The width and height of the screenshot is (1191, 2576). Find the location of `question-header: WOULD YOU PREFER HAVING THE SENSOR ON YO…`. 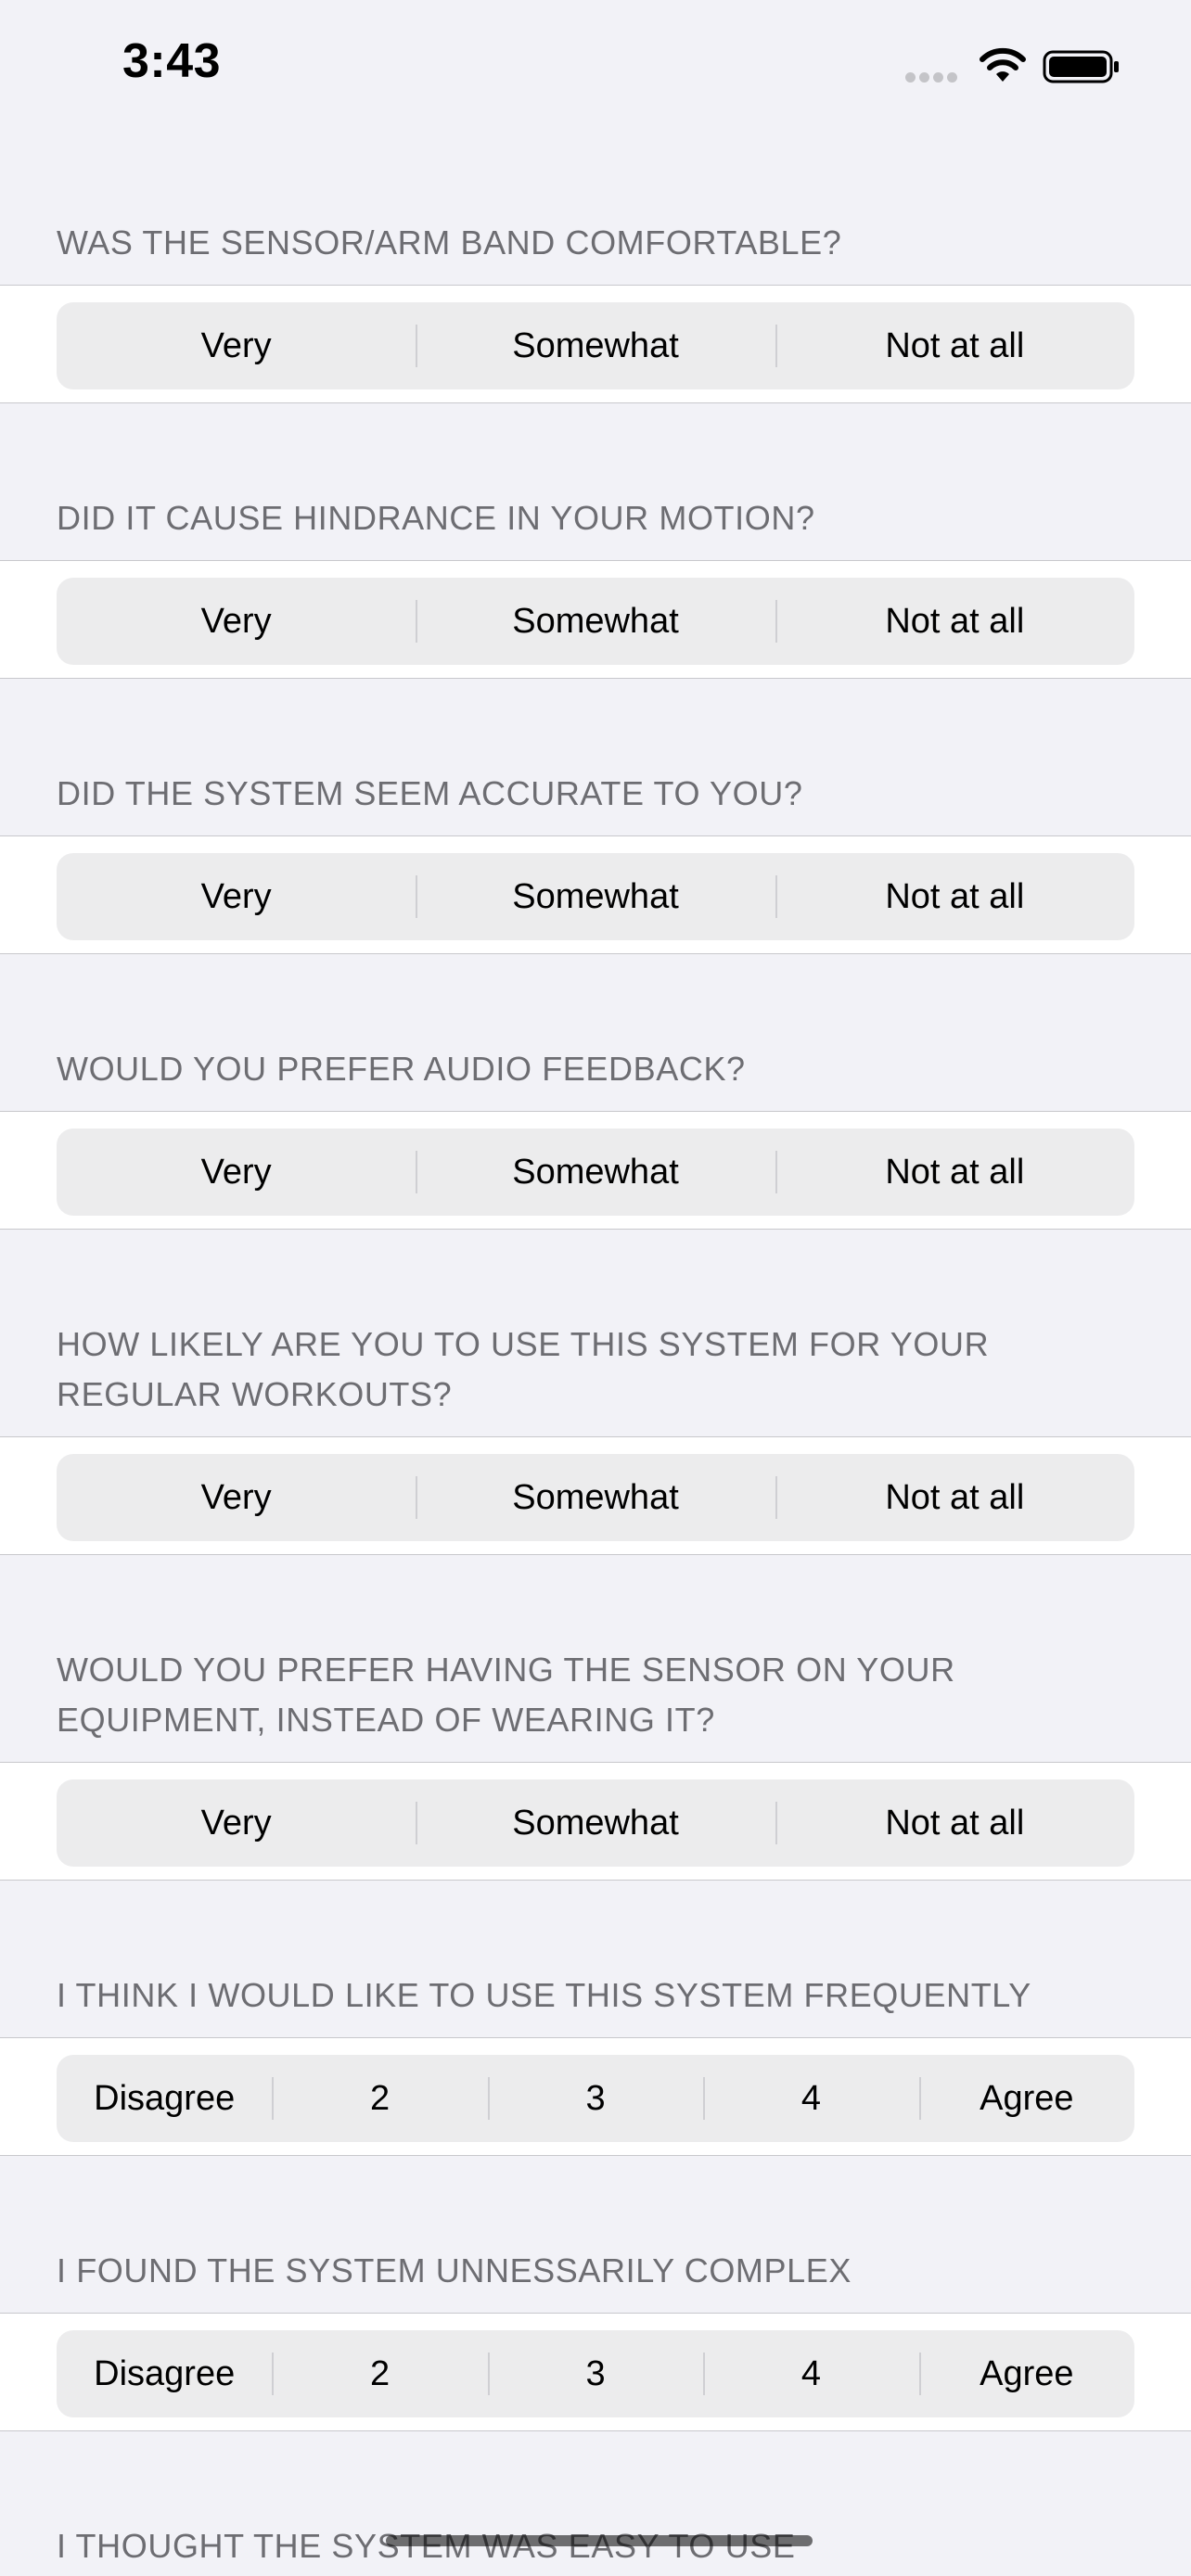

question-header: WOULD YOU PREFER HAVING THE SENSOR ON YO… is located at coordinates (506, 1695).